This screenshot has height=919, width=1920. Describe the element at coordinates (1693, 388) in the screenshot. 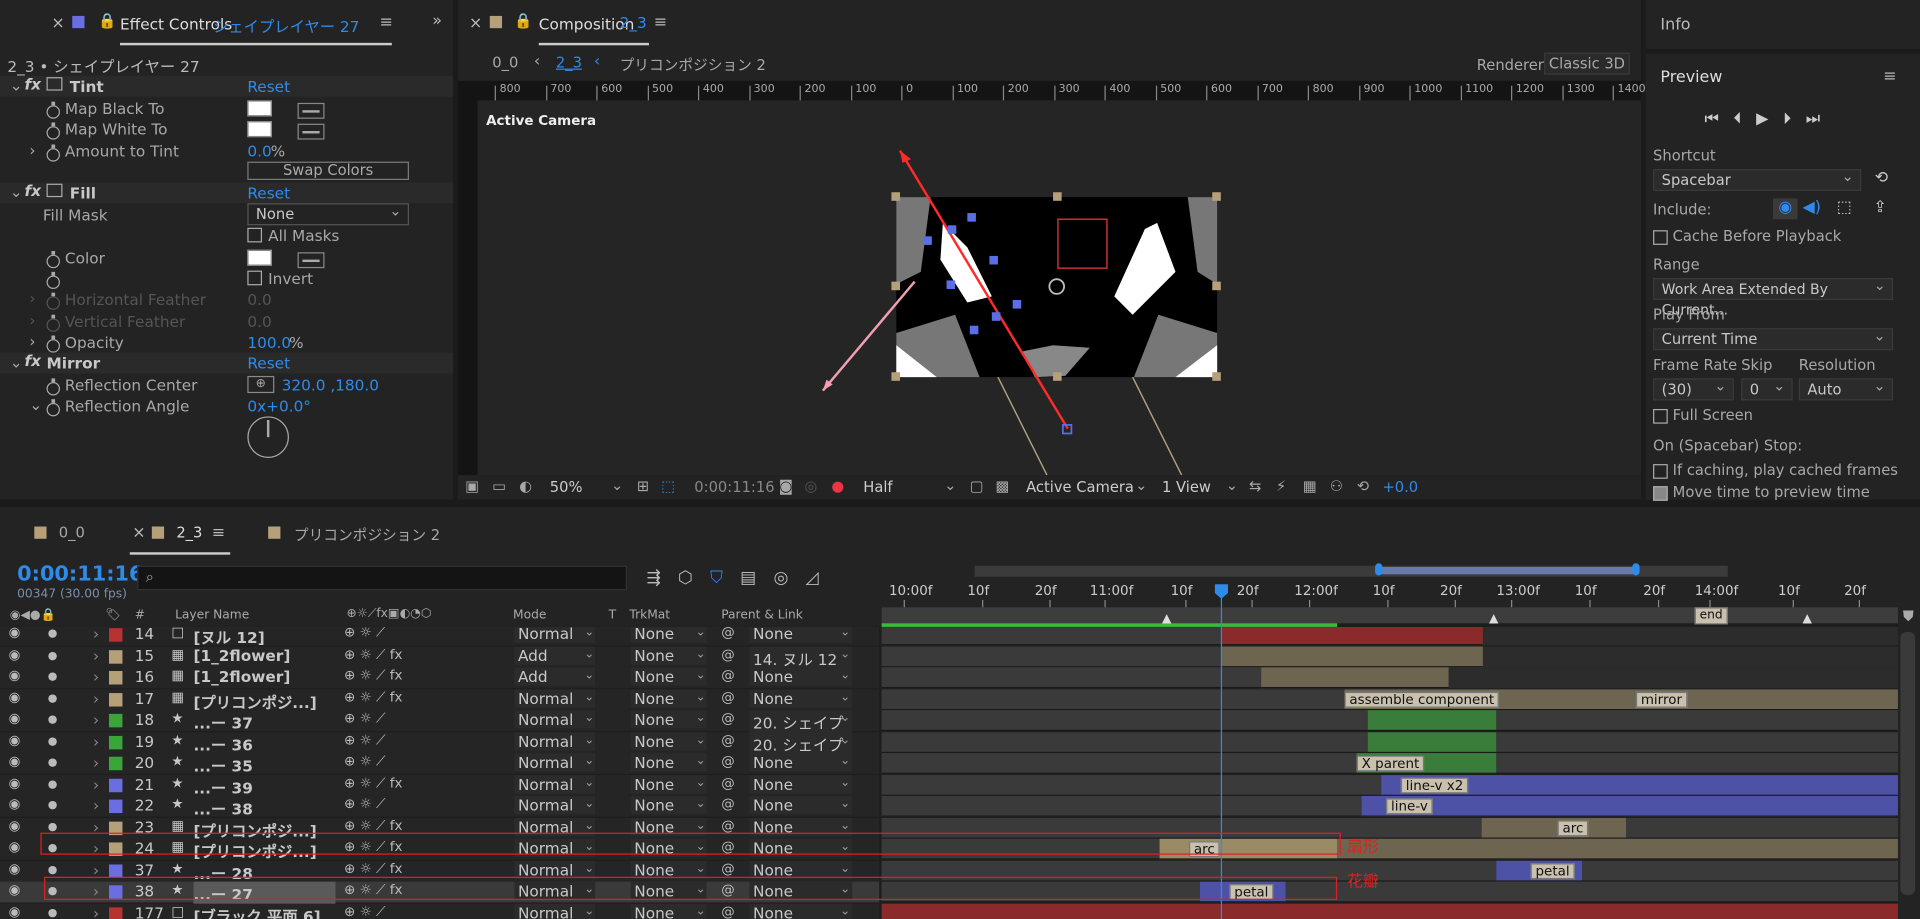

I see `frame-rate-dropdown: (30)` at that location.